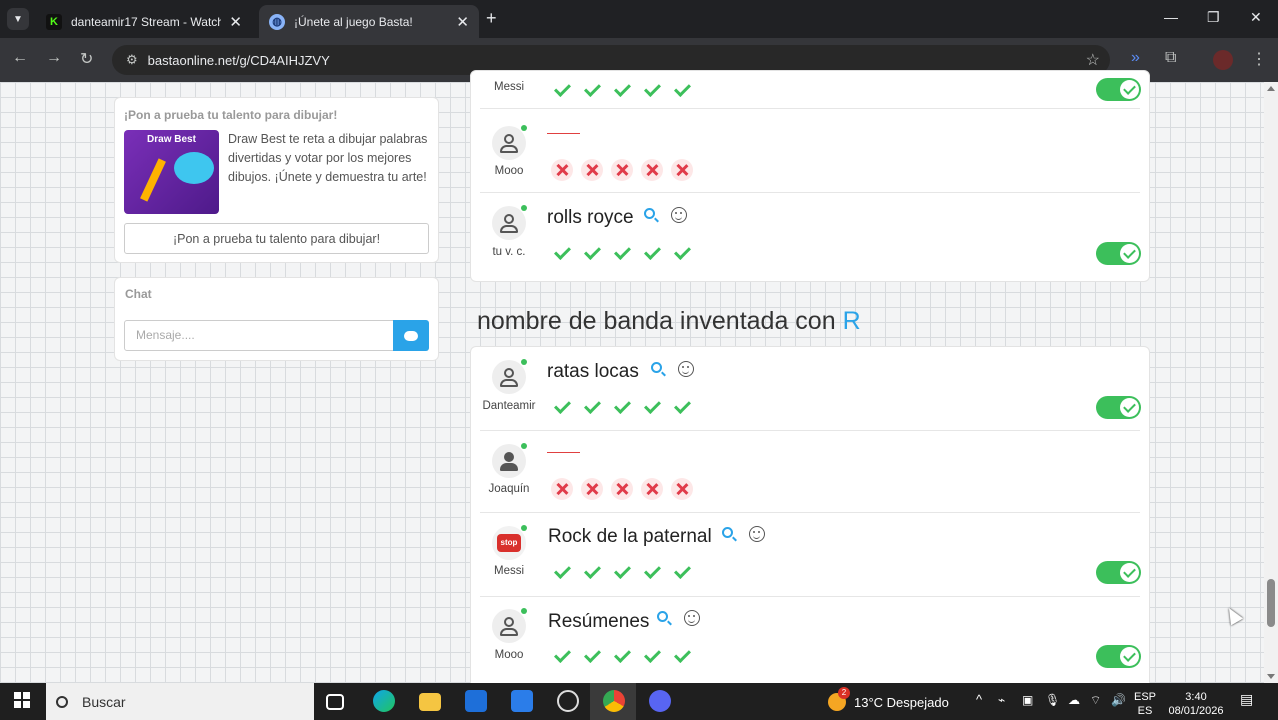 The width and height of the screenshot is (1278, 720). What do you see at coordinates (888, 699) in the screenshot?
I see `weather-widget: 2 13°C Despejado` at bounding box center [888, 699].